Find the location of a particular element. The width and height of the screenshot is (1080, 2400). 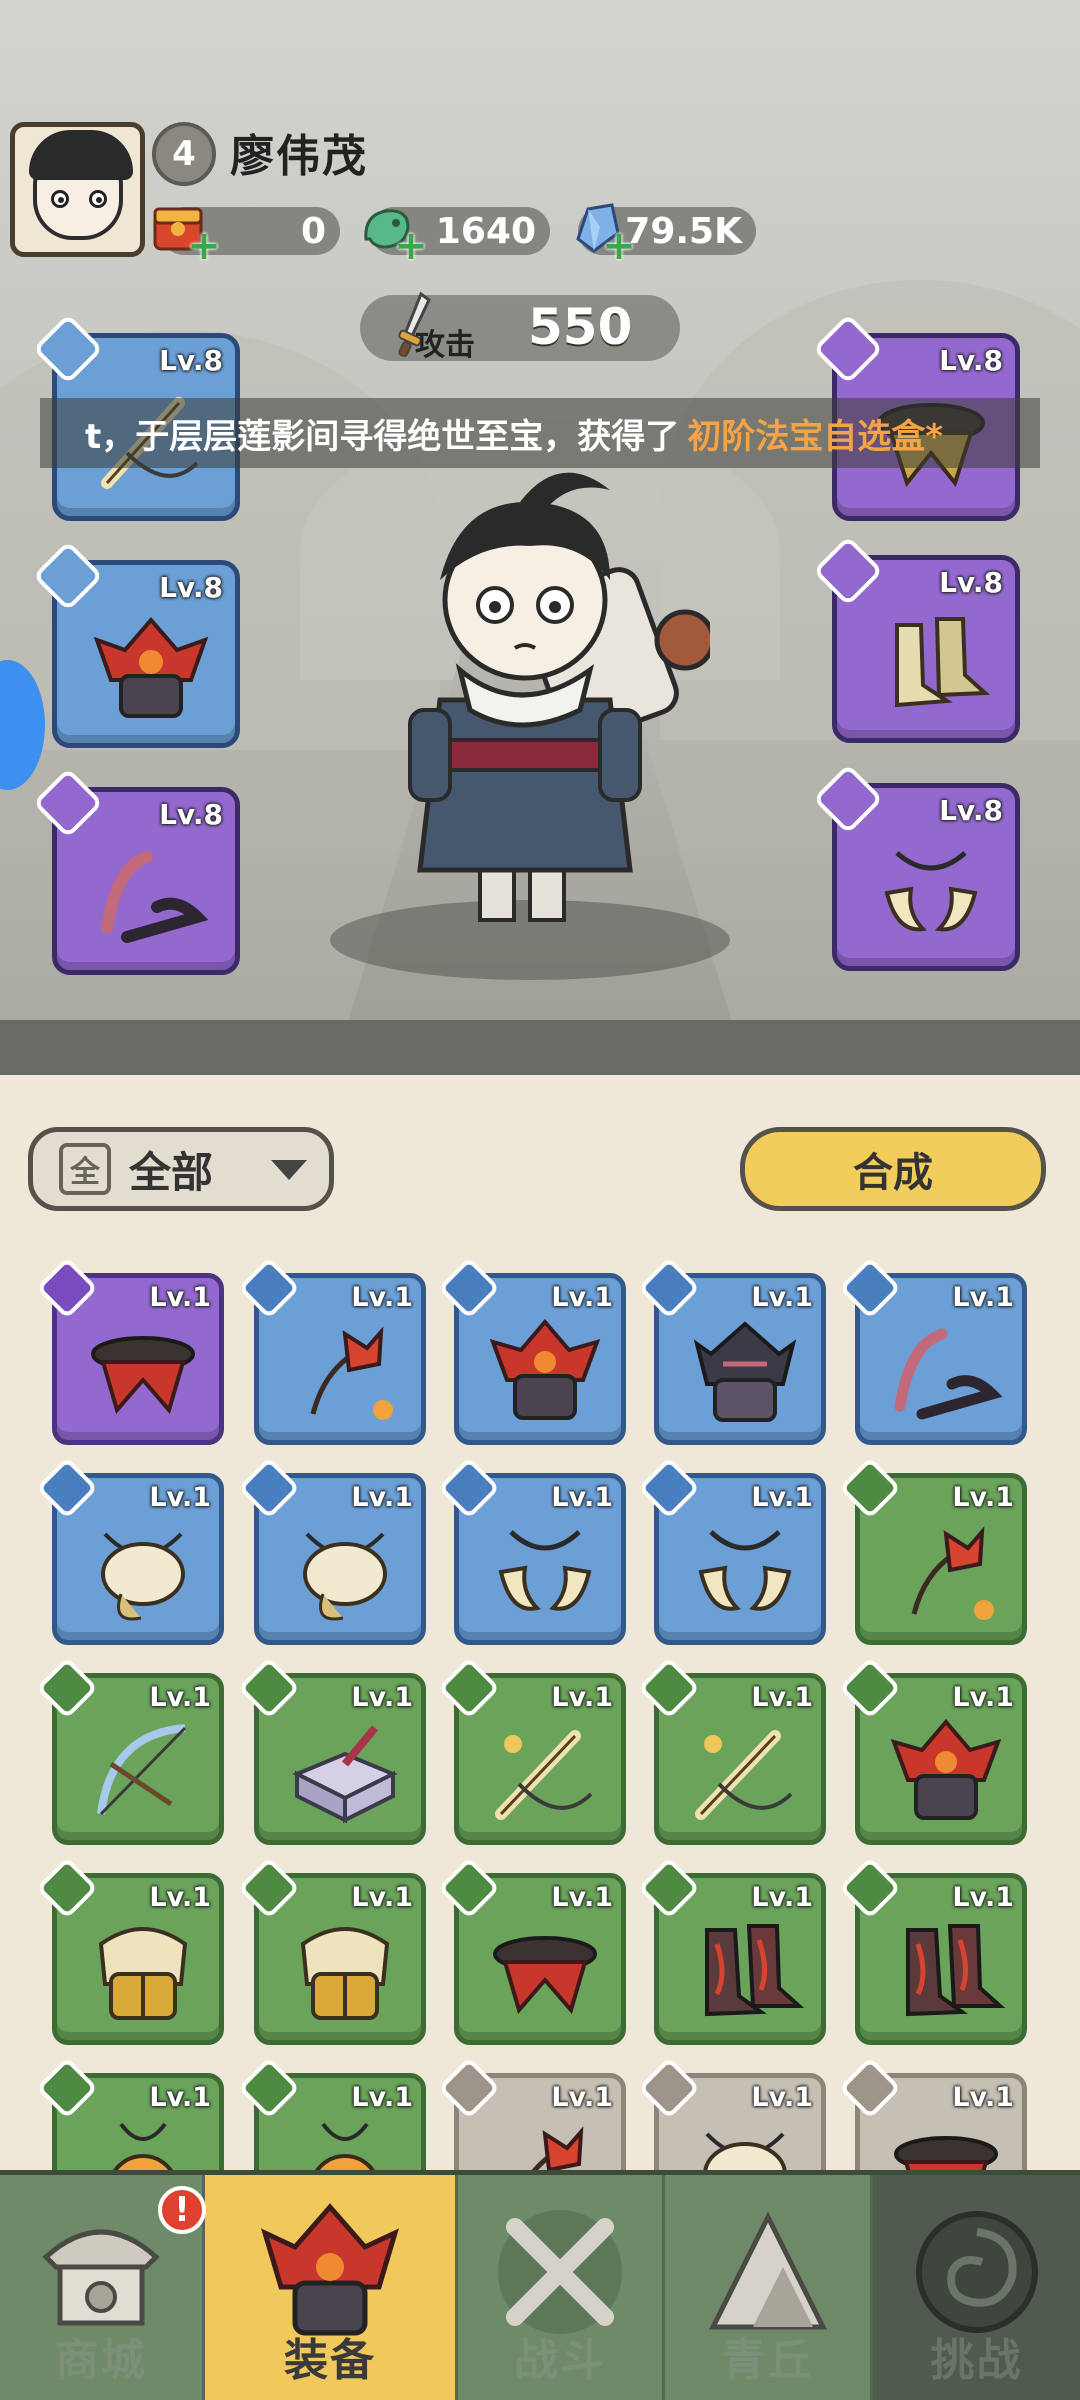

crystal-icon: + is located at coordinates (598, 231).